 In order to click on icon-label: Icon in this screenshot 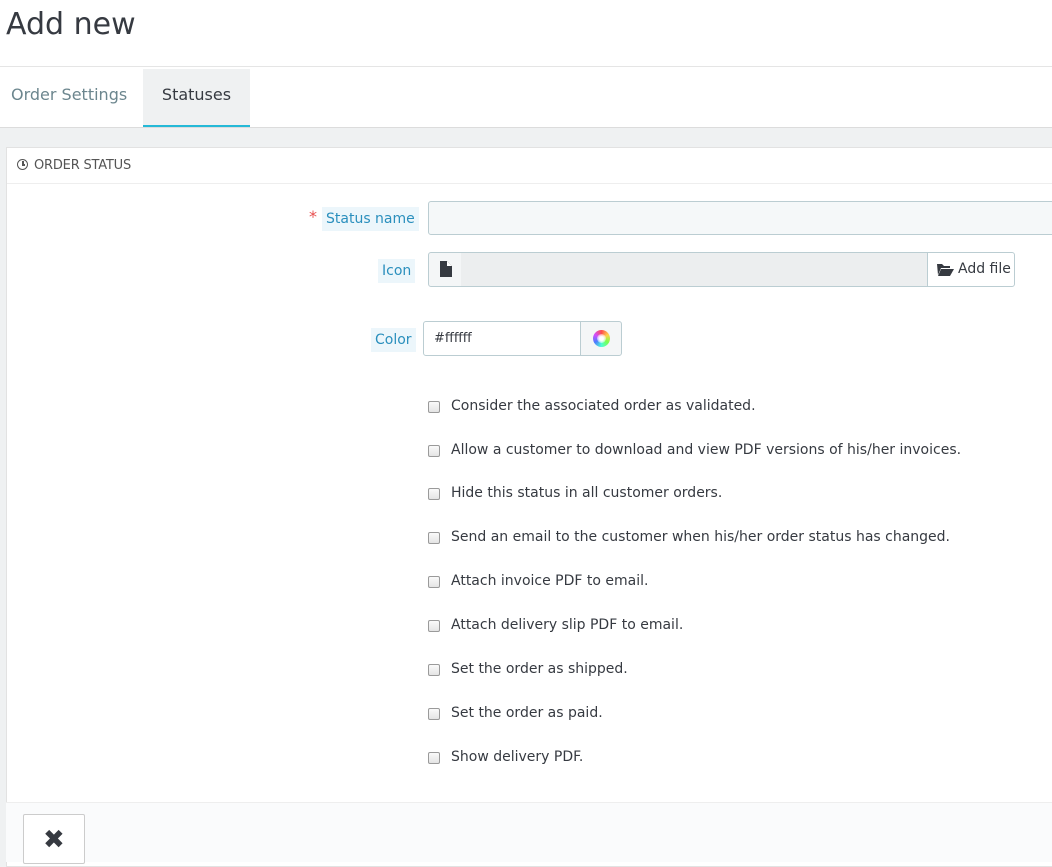, I will do `click(397, 271)`.